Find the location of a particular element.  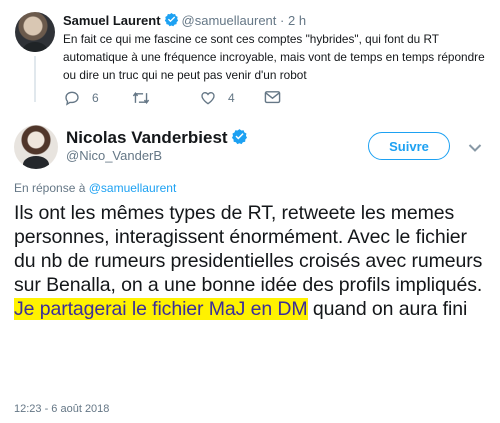

retweet-button is located at coordinates (147, 98).